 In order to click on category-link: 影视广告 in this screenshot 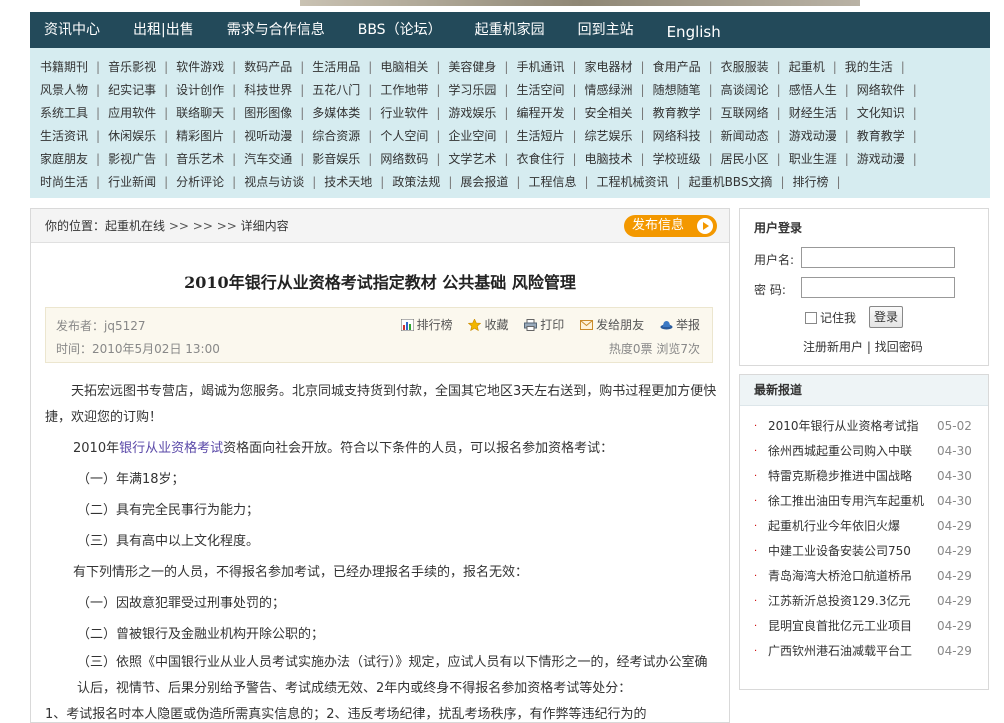, I will do `click(132, 159)`.